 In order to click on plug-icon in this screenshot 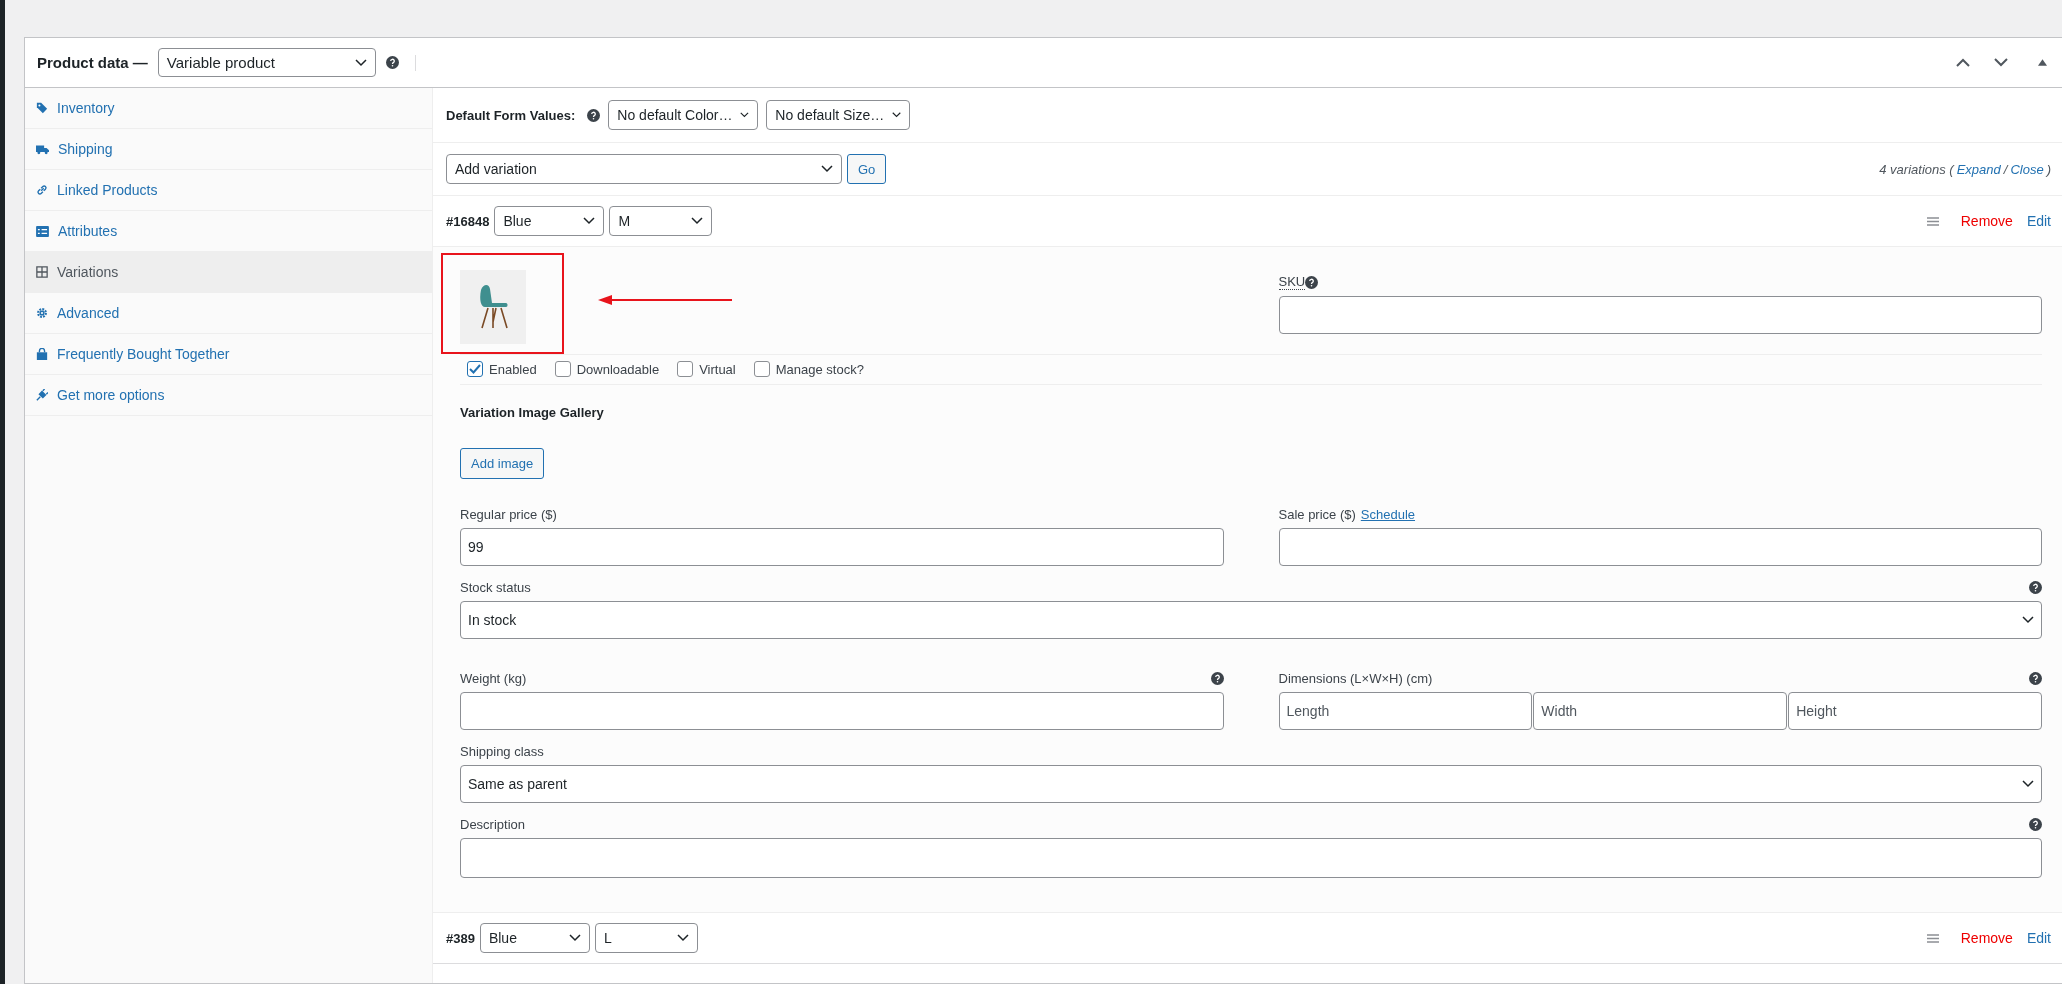, I will do `click(42, 395)`.